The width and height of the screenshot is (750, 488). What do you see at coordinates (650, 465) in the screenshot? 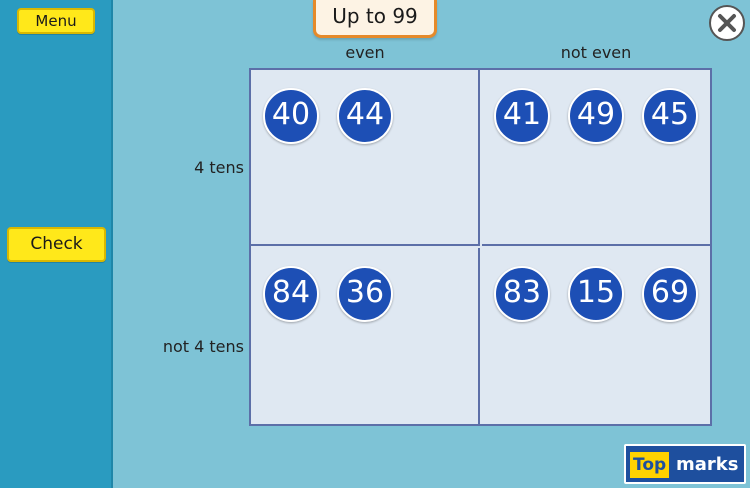
I see `logo-top-text: Top` at bounding box center [650, 465].